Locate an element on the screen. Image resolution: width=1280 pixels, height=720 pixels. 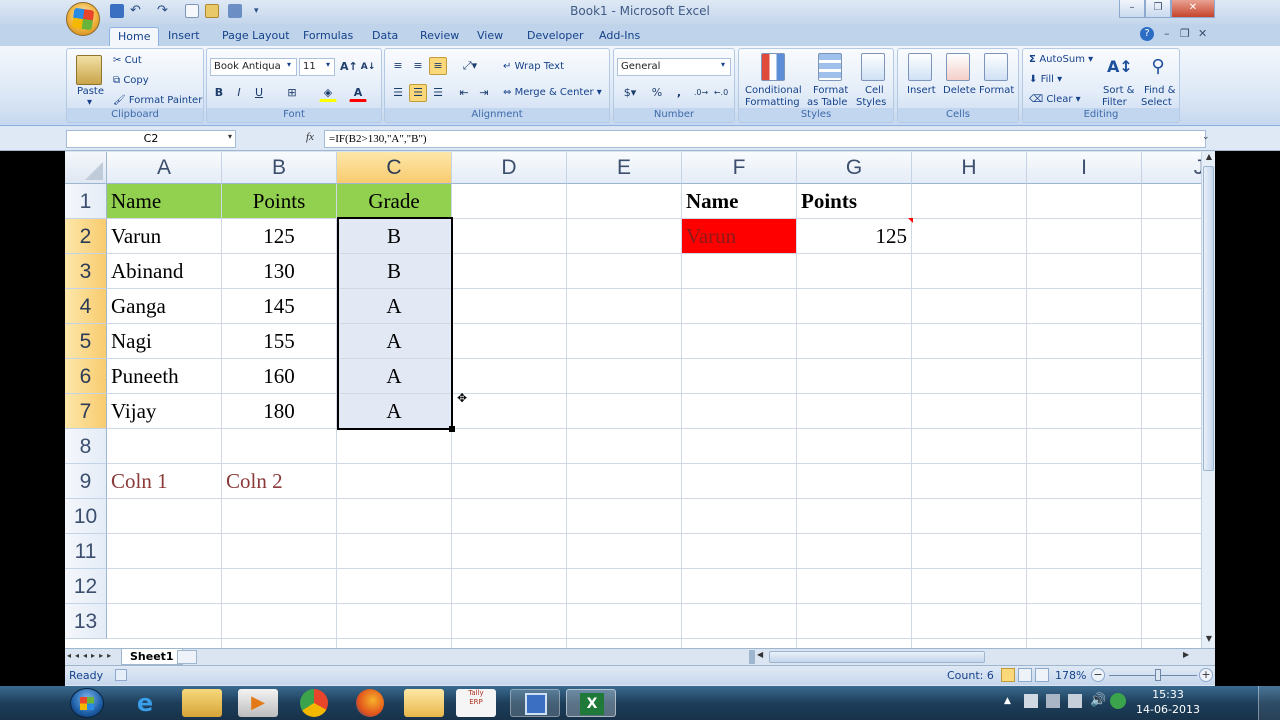
sheet-nav-icons: ◂◂◂▸▸▸ is located at coordinates (91, 655).